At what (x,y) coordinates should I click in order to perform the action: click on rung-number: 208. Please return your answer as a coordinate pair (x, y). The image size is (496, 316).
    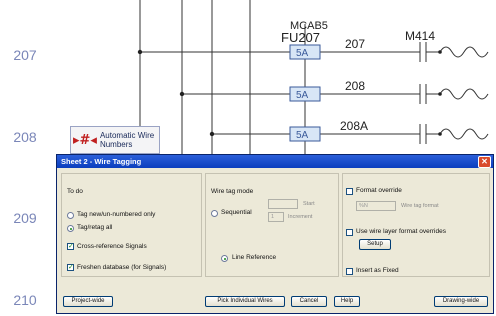
    Looking at the image, I should click on (25, 137).